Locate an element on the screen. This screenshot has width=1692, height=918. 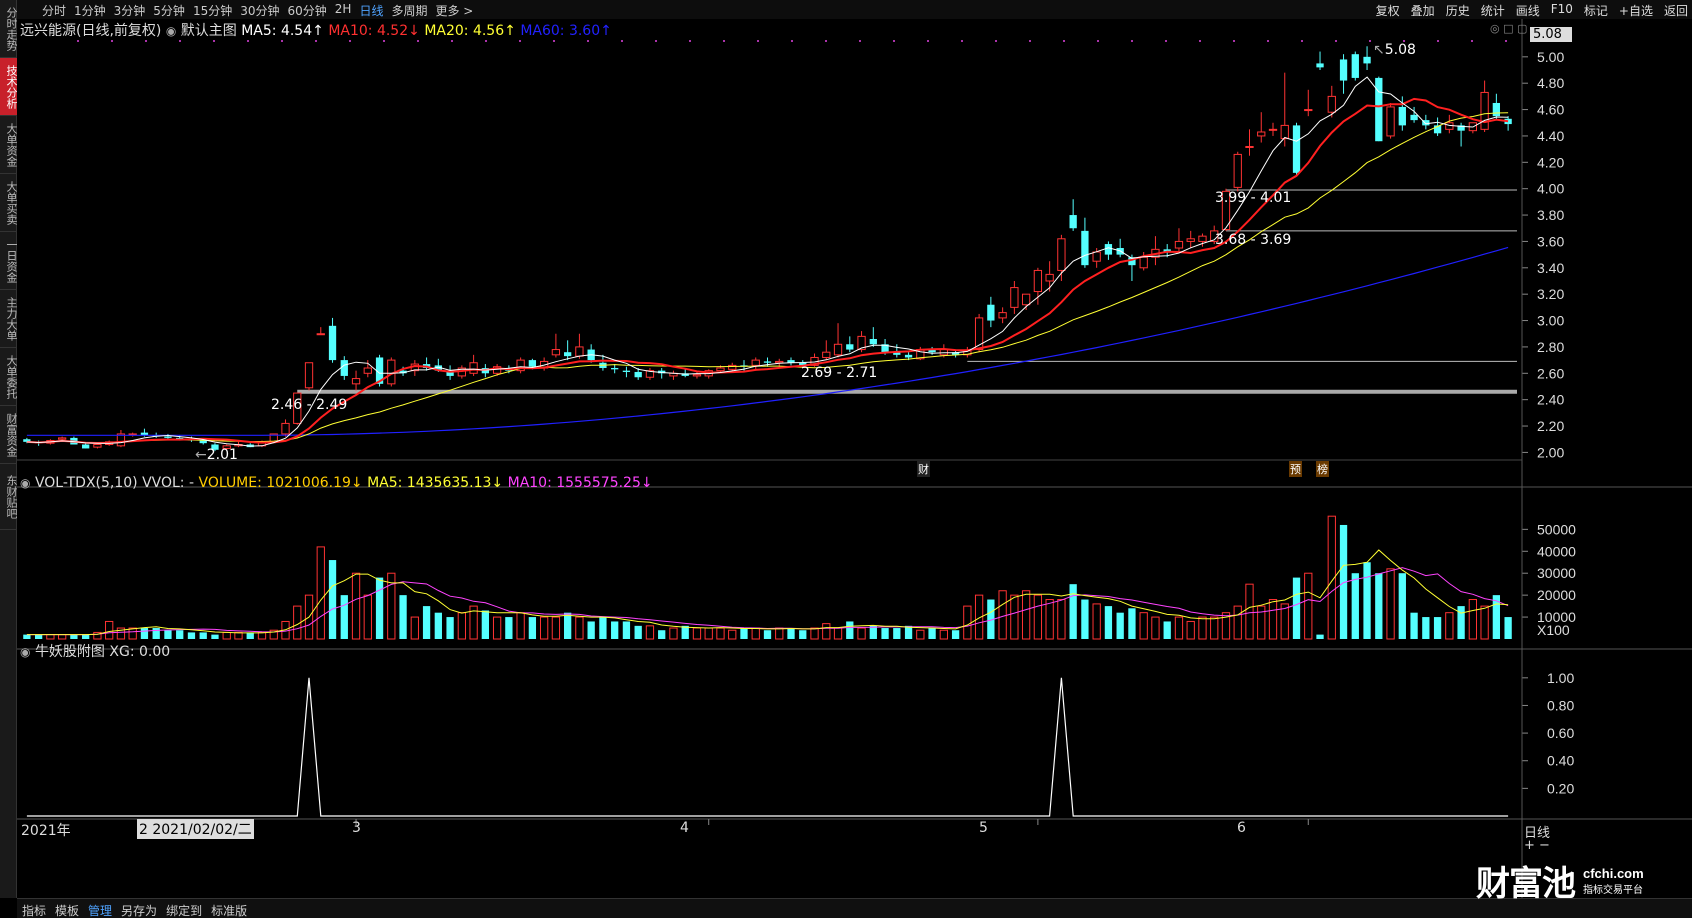
bottom-tab-3: 另存为 is located at coordinates (139, 910).